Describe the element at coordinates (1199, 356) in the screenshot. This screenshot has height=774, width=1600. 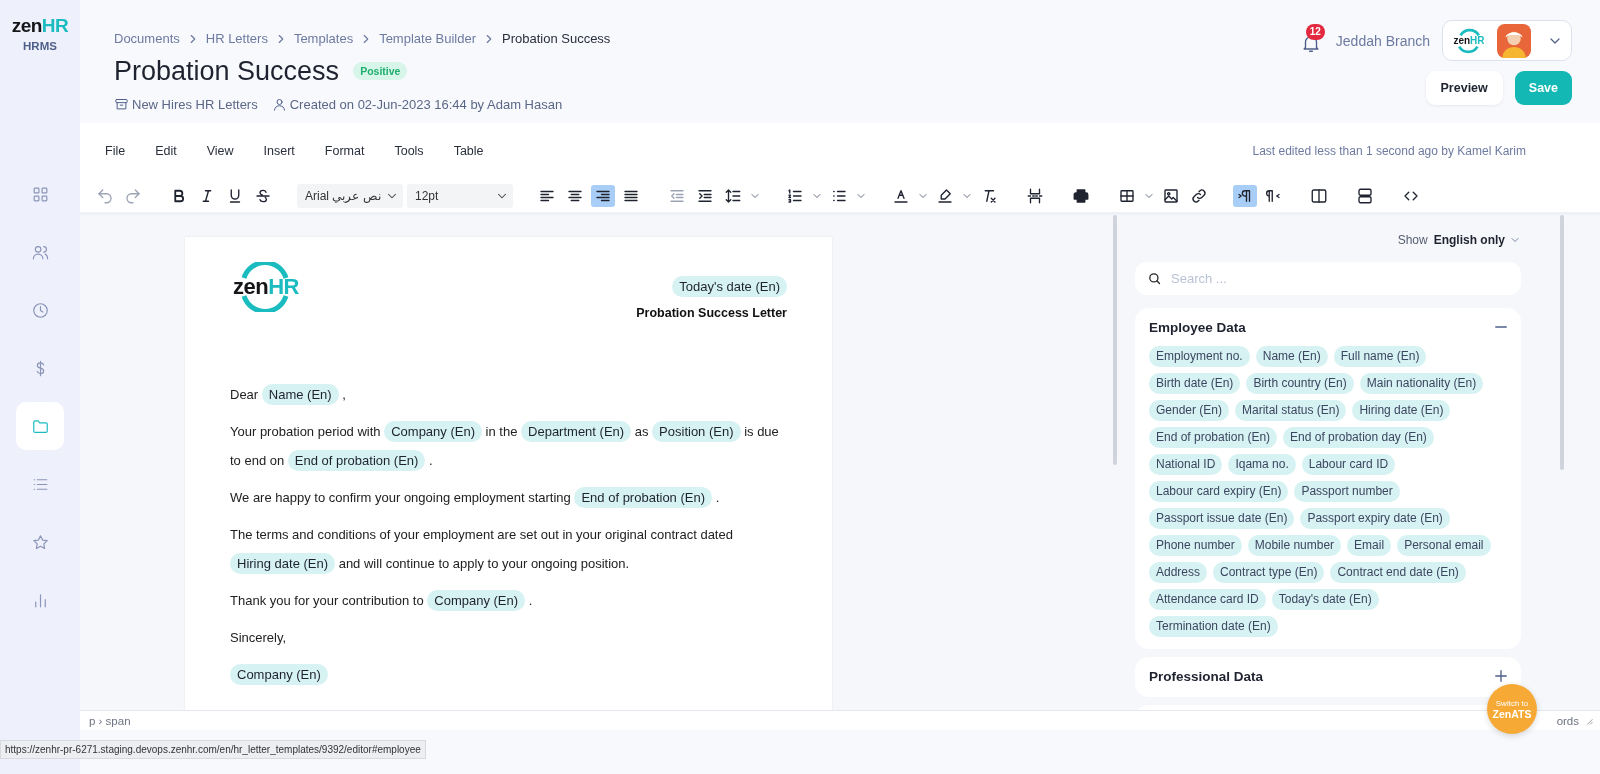
I see `field-tag: Employment no.` at that location.